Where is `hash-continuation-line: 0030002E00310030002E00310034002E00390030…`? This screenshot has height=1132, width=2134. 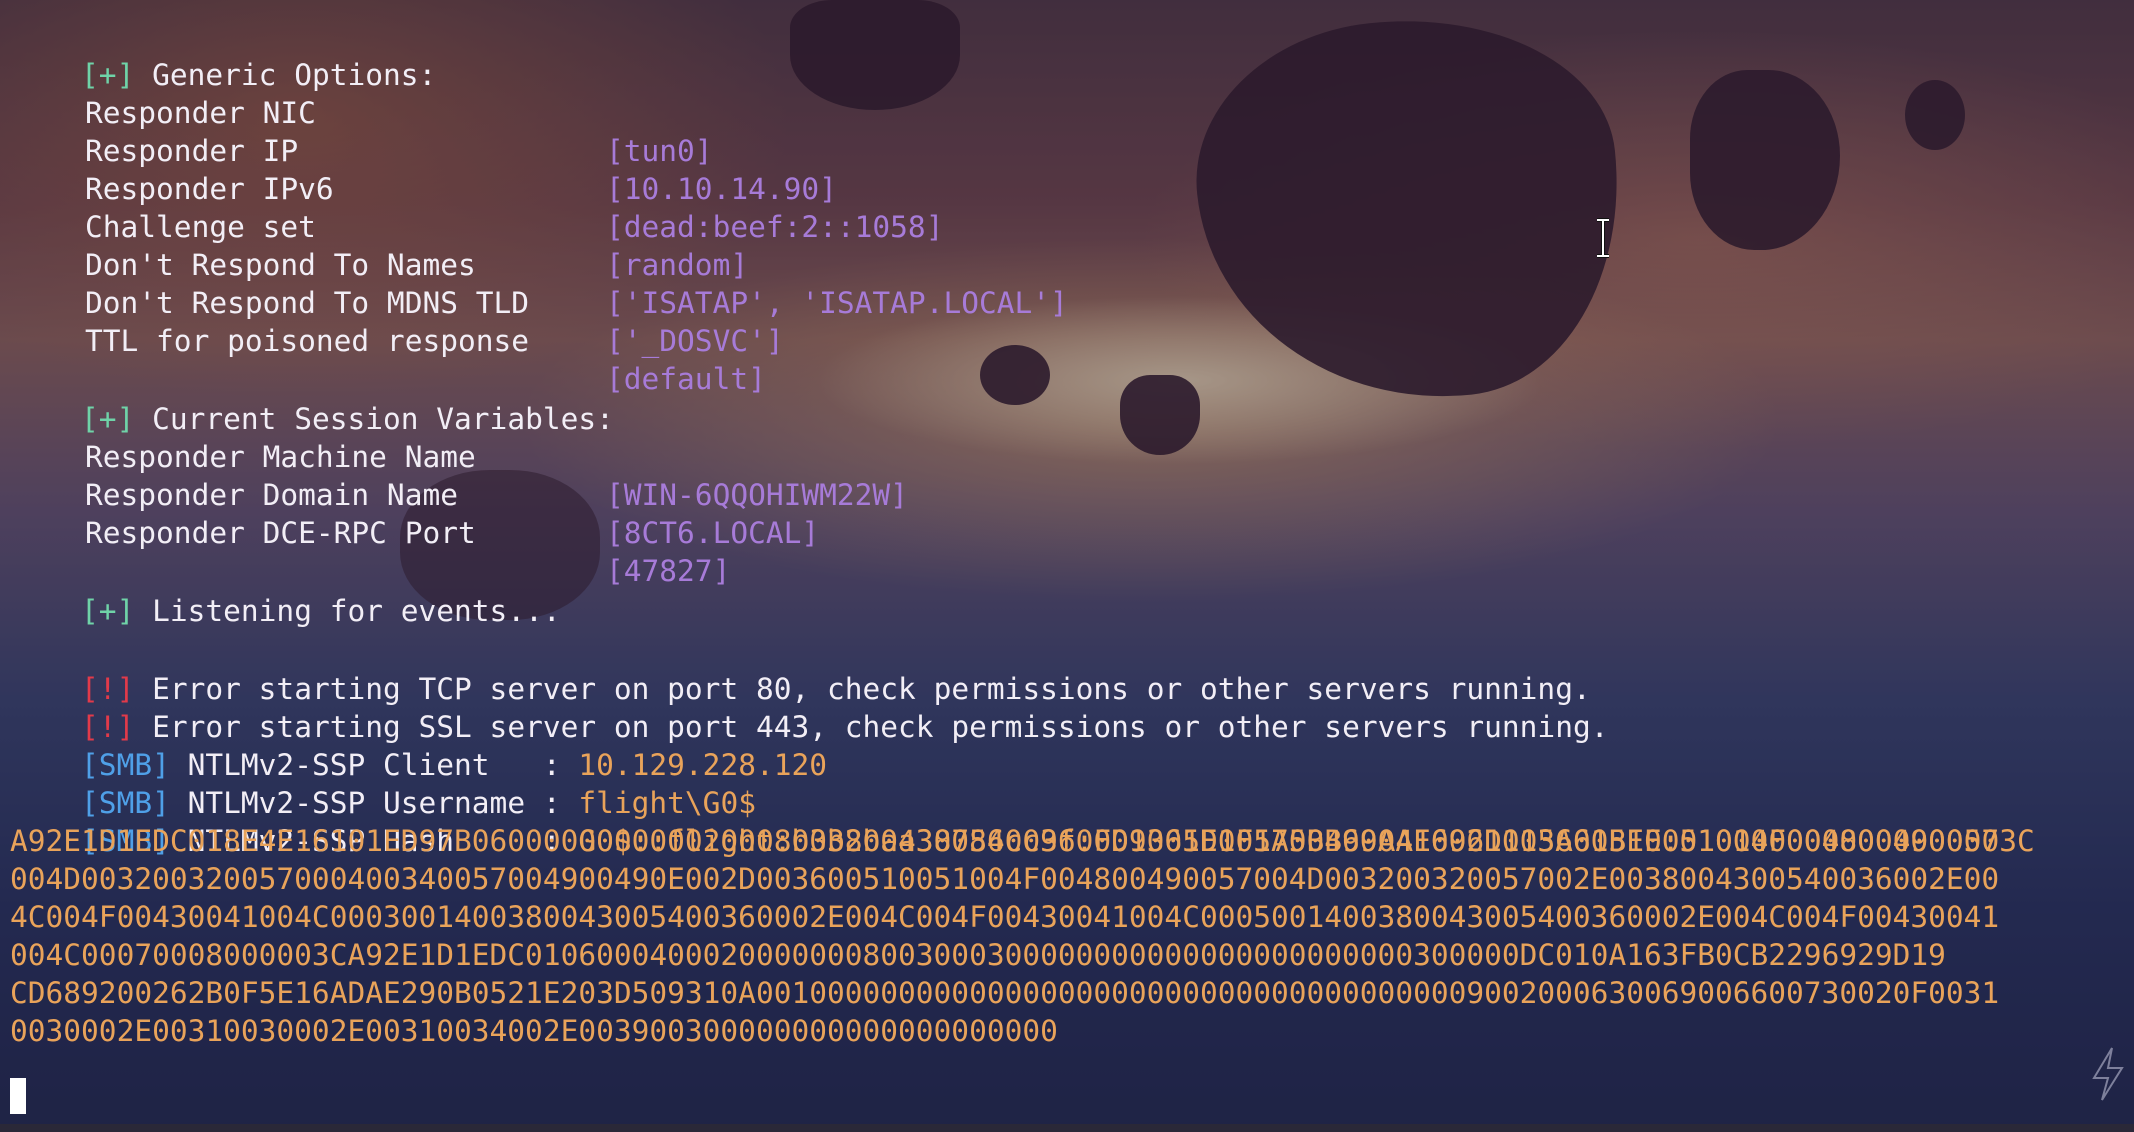 hash-continuation-line: 0030002E00310030002E00310034002E00390030… is located at coordinates (534, 1031).